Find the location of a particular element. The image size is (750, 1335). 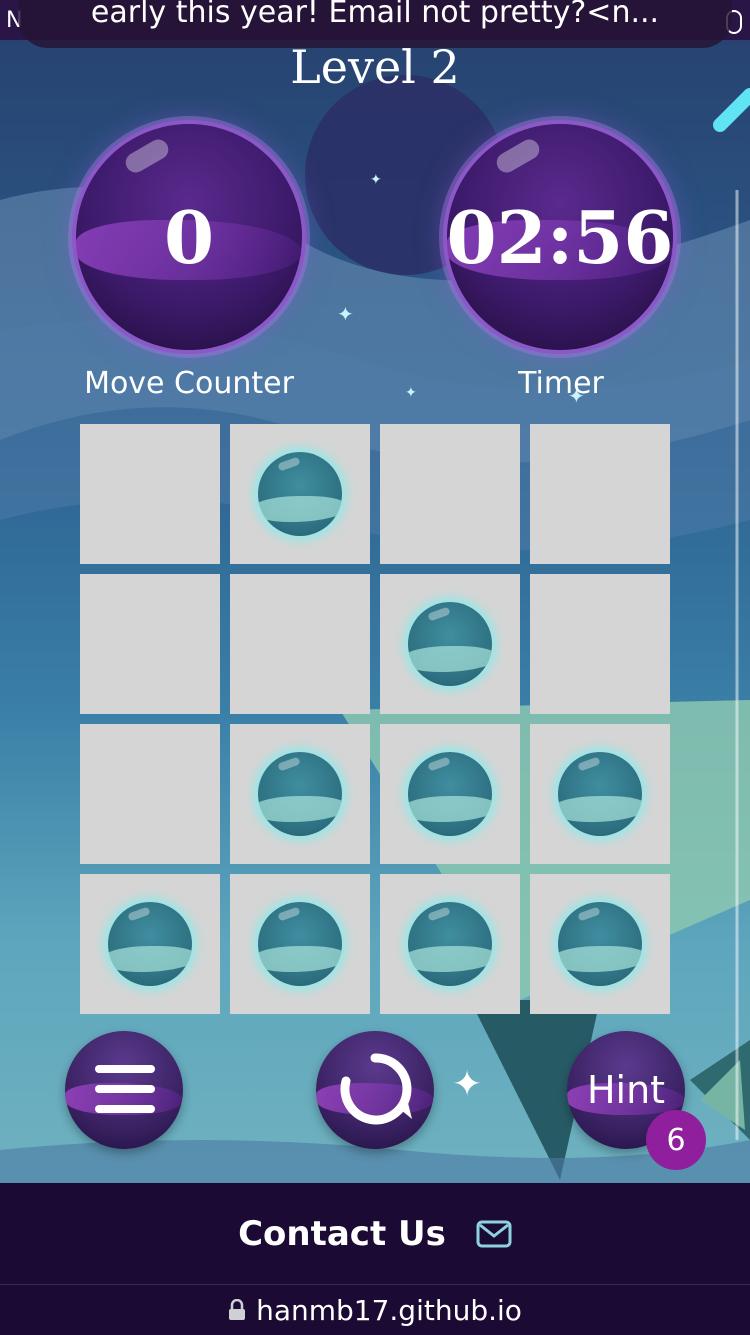

move-counter-orb: 0 is located at coordinates (189, 237).